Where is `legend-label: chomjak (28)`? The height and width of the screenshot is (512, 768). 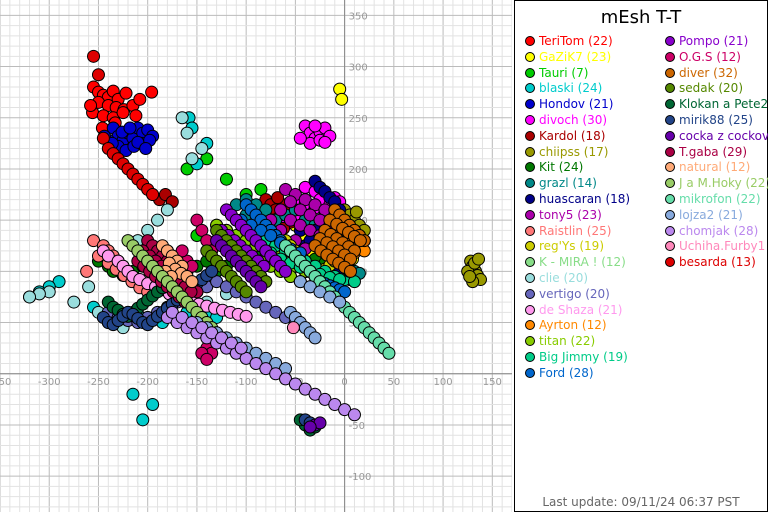 legend-label: chomjak (28) is located at coordinates (719, 230).